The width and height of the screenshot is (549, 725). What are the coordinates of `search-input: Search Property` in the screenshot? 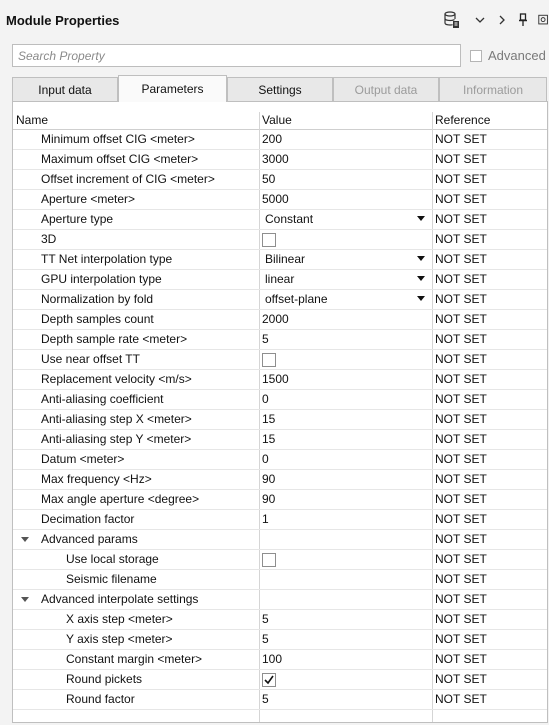 It's located at (236, 55).